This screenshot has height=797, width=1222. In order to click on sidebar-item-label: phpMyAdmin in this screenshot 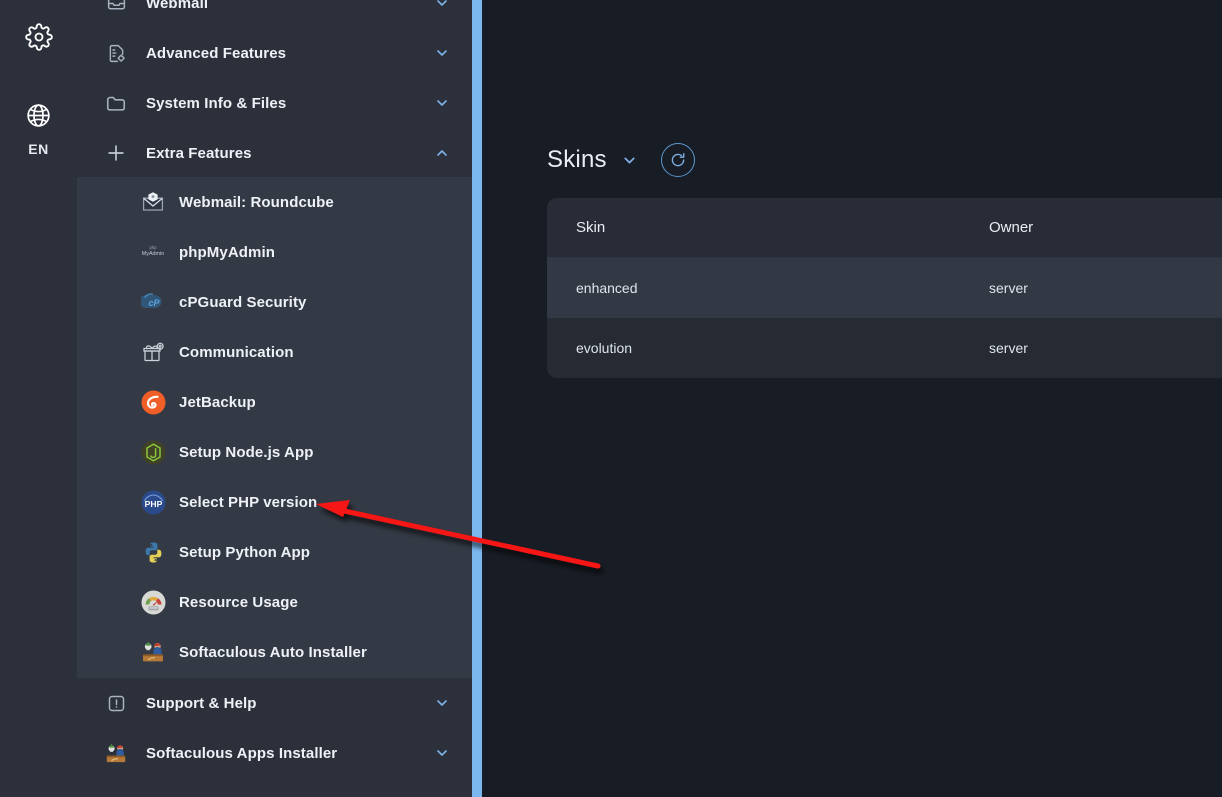, I will do `click(227, 252)`.